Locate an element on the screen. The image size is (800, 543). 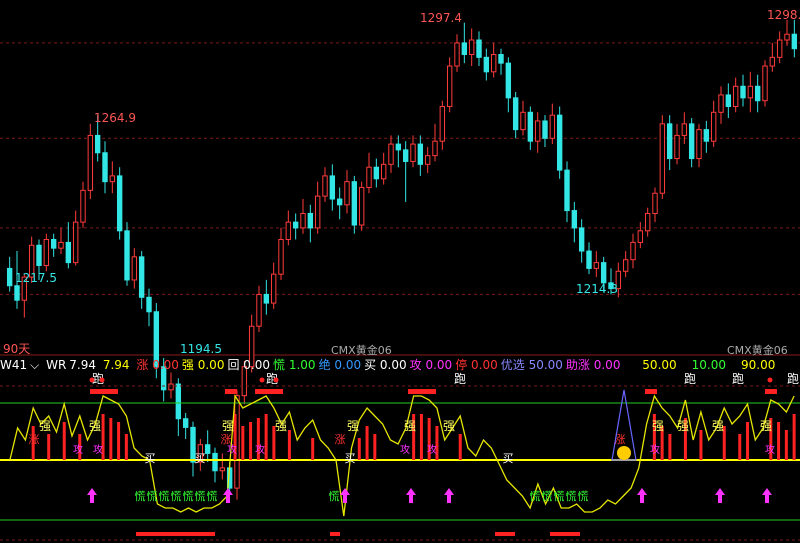
indicator-item-0: 涨 0.00 is located at coordinates (157, 365).